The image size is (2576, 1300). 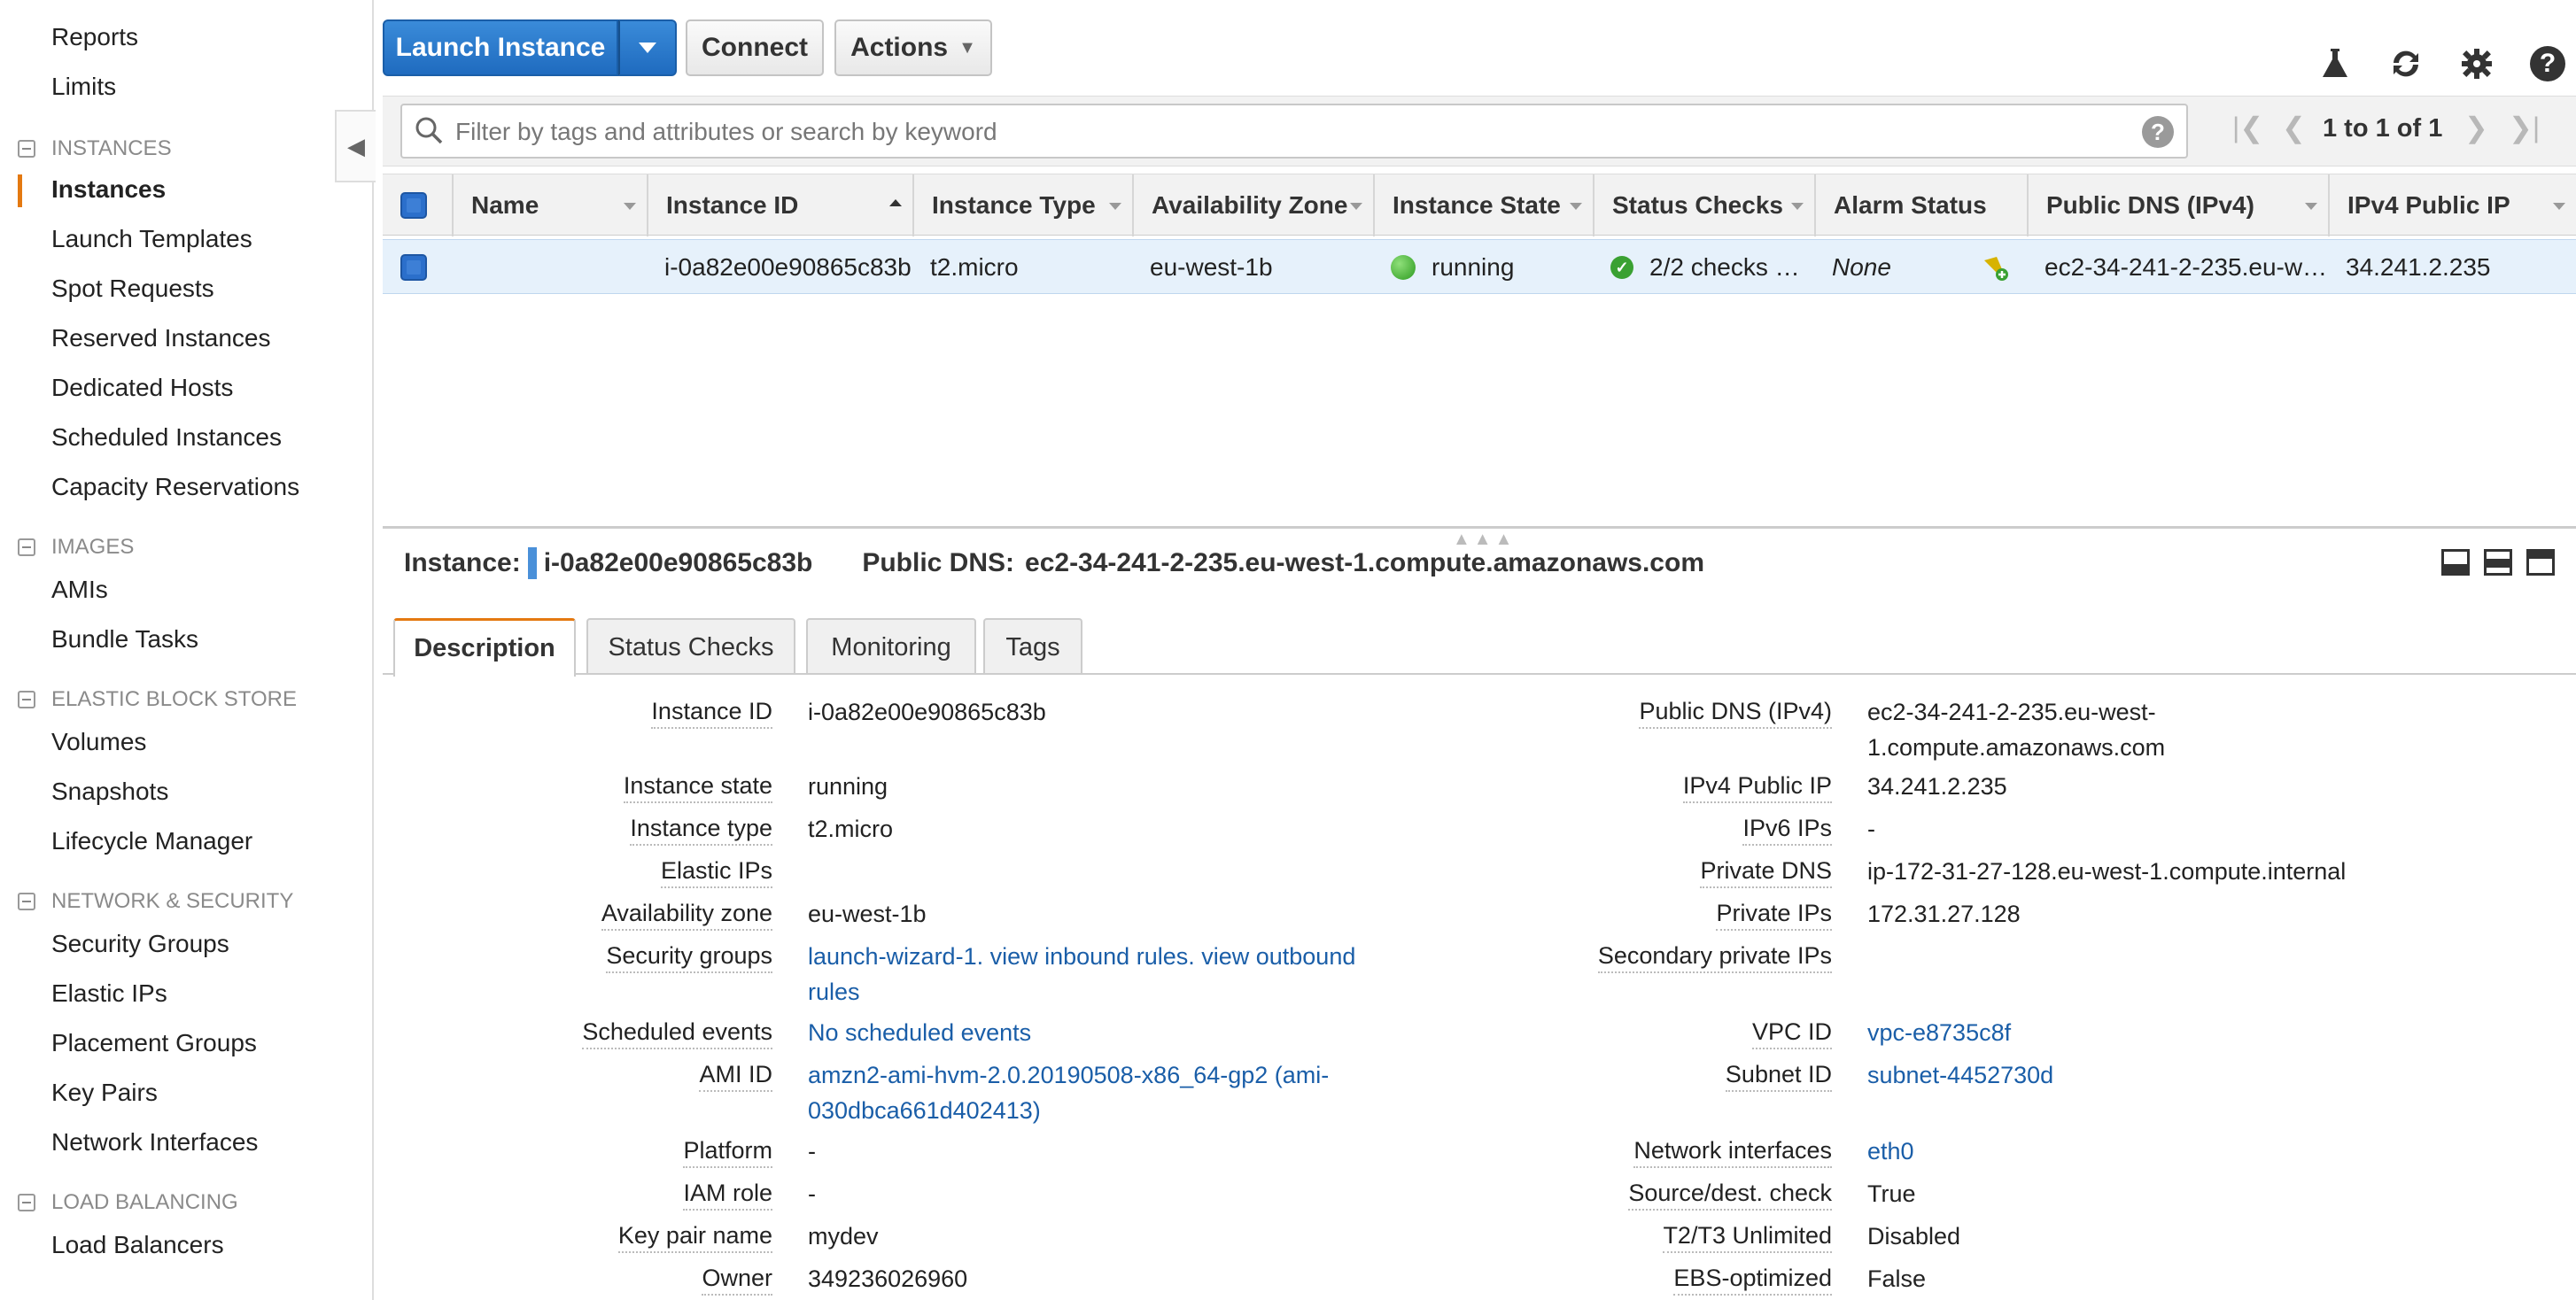 What do you see at coordinates (647, 47) in the screenshot?
I see `launch-dropdown-button` at bounding box center [647, 47].